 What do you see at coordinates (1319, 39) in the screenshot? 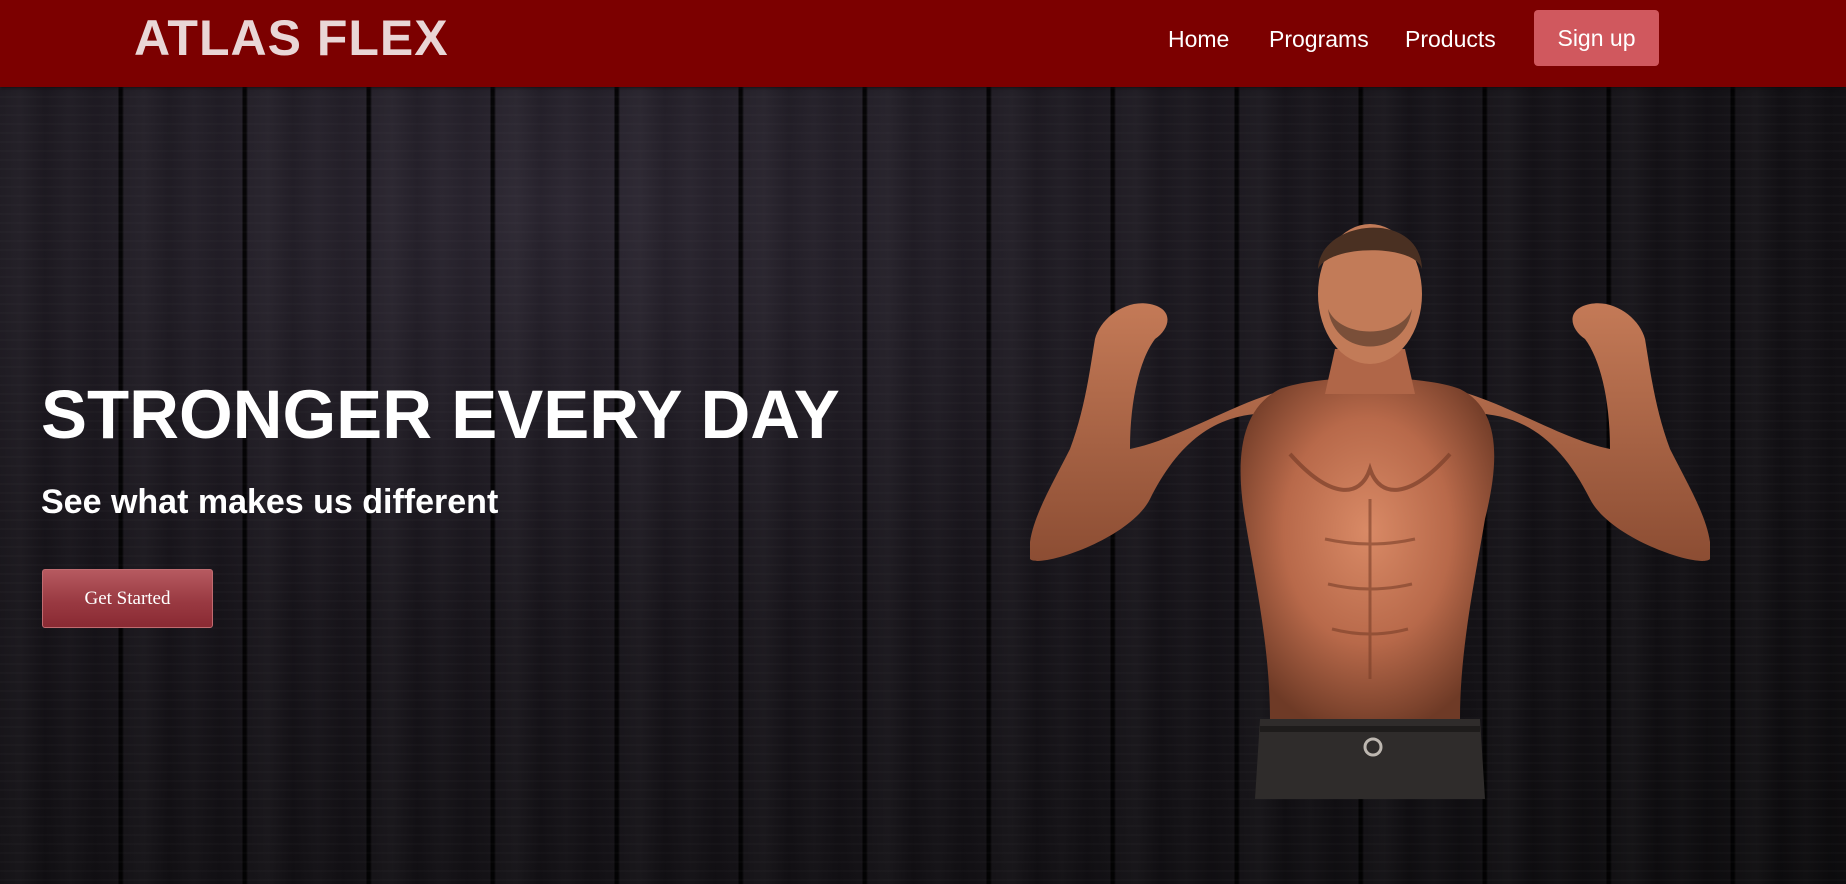
I see `nav-link-programs: Programs` at bounding box center [1319, 39].